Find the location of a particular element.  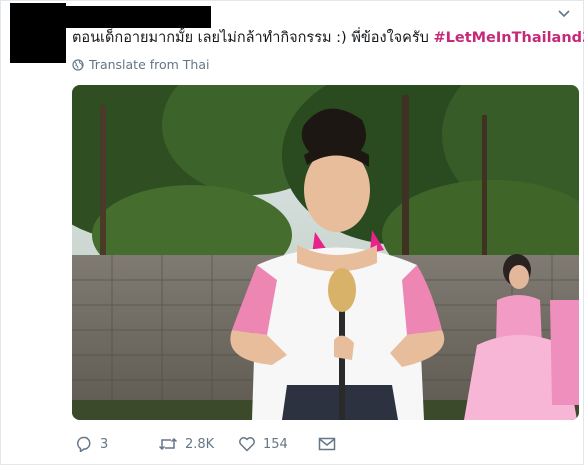

reply-icon is located at coordinates (84, 444).